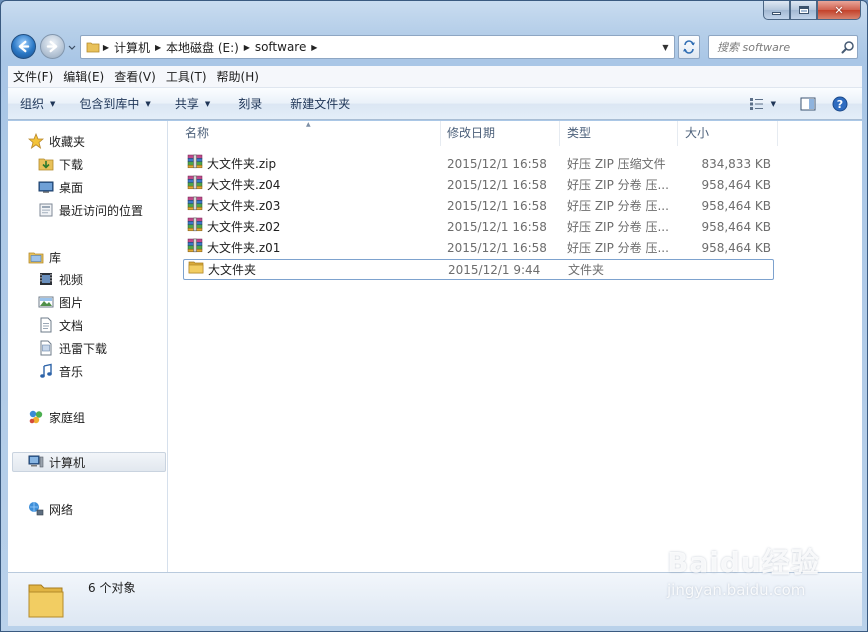  I want to click on forward-button, so click(52, 46).